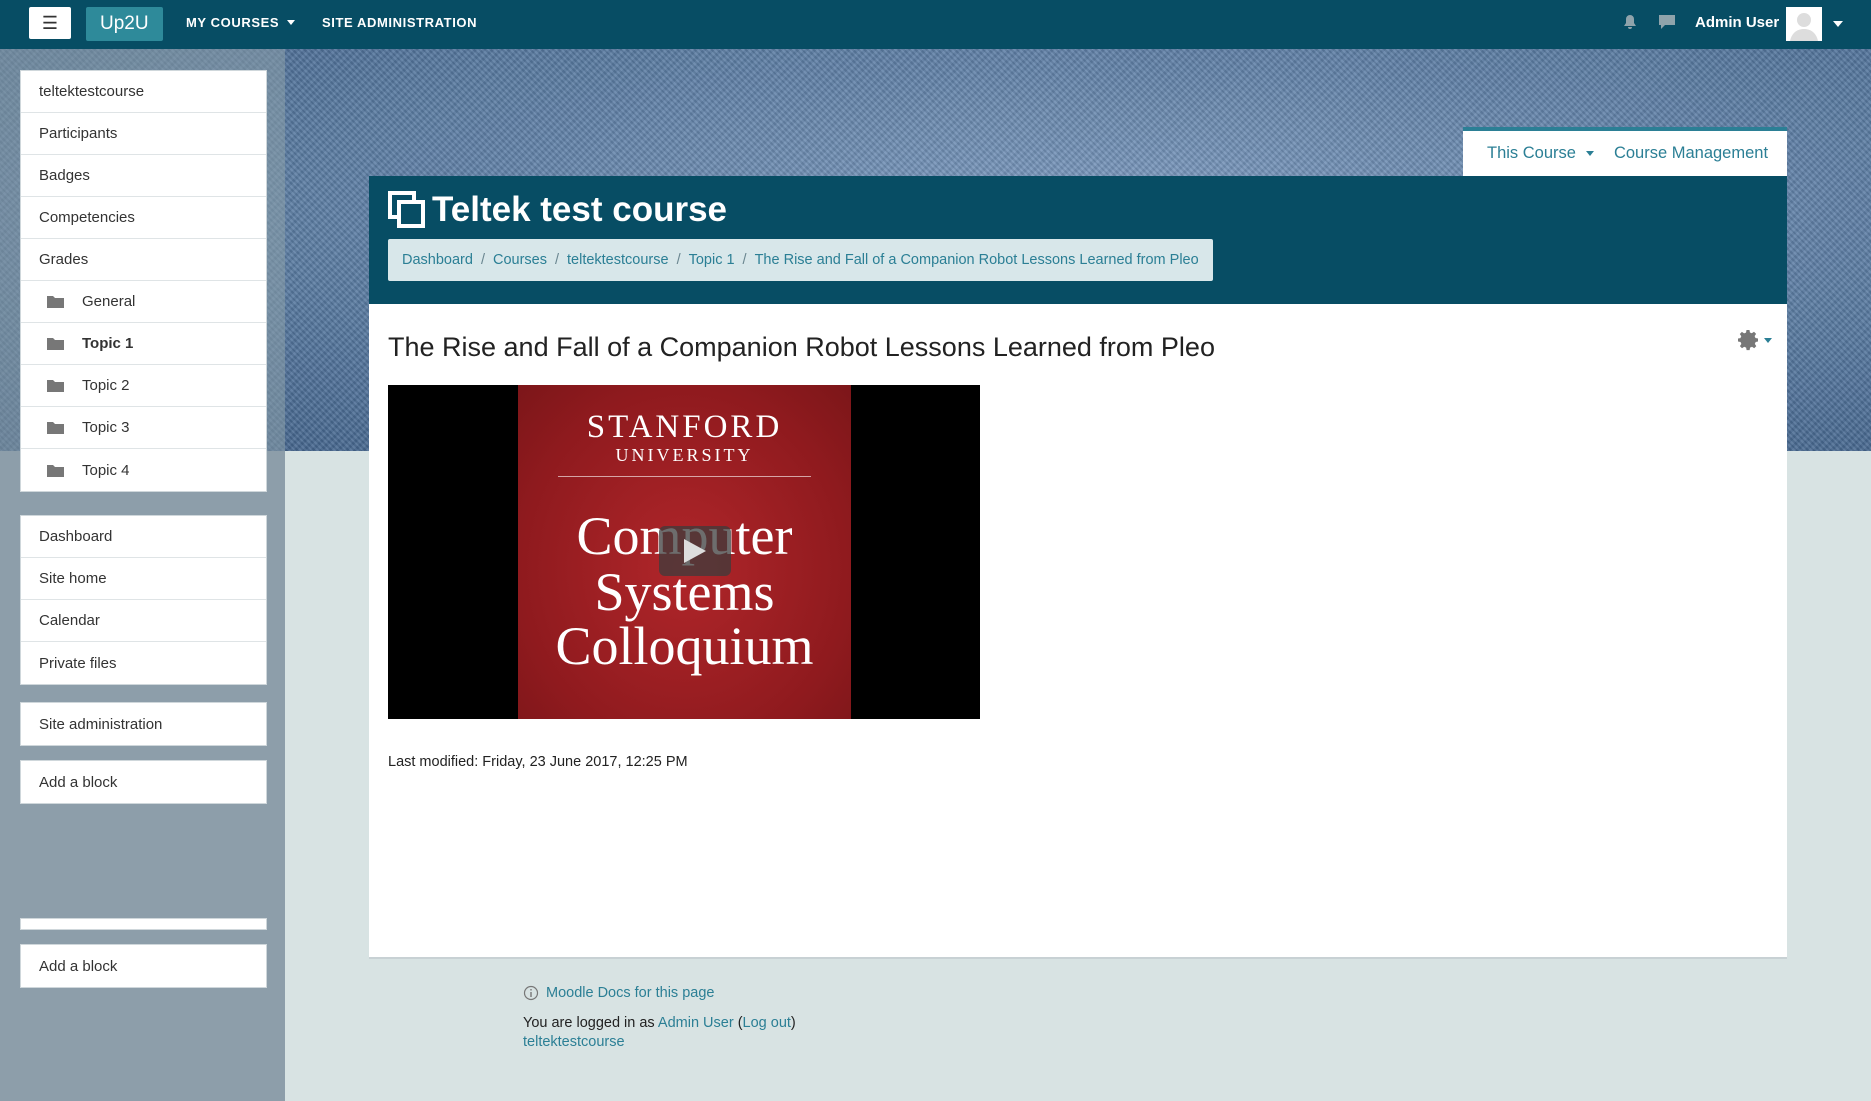 The image size is (1871, 1101). I want to click on play-icon, so click(695, 551).